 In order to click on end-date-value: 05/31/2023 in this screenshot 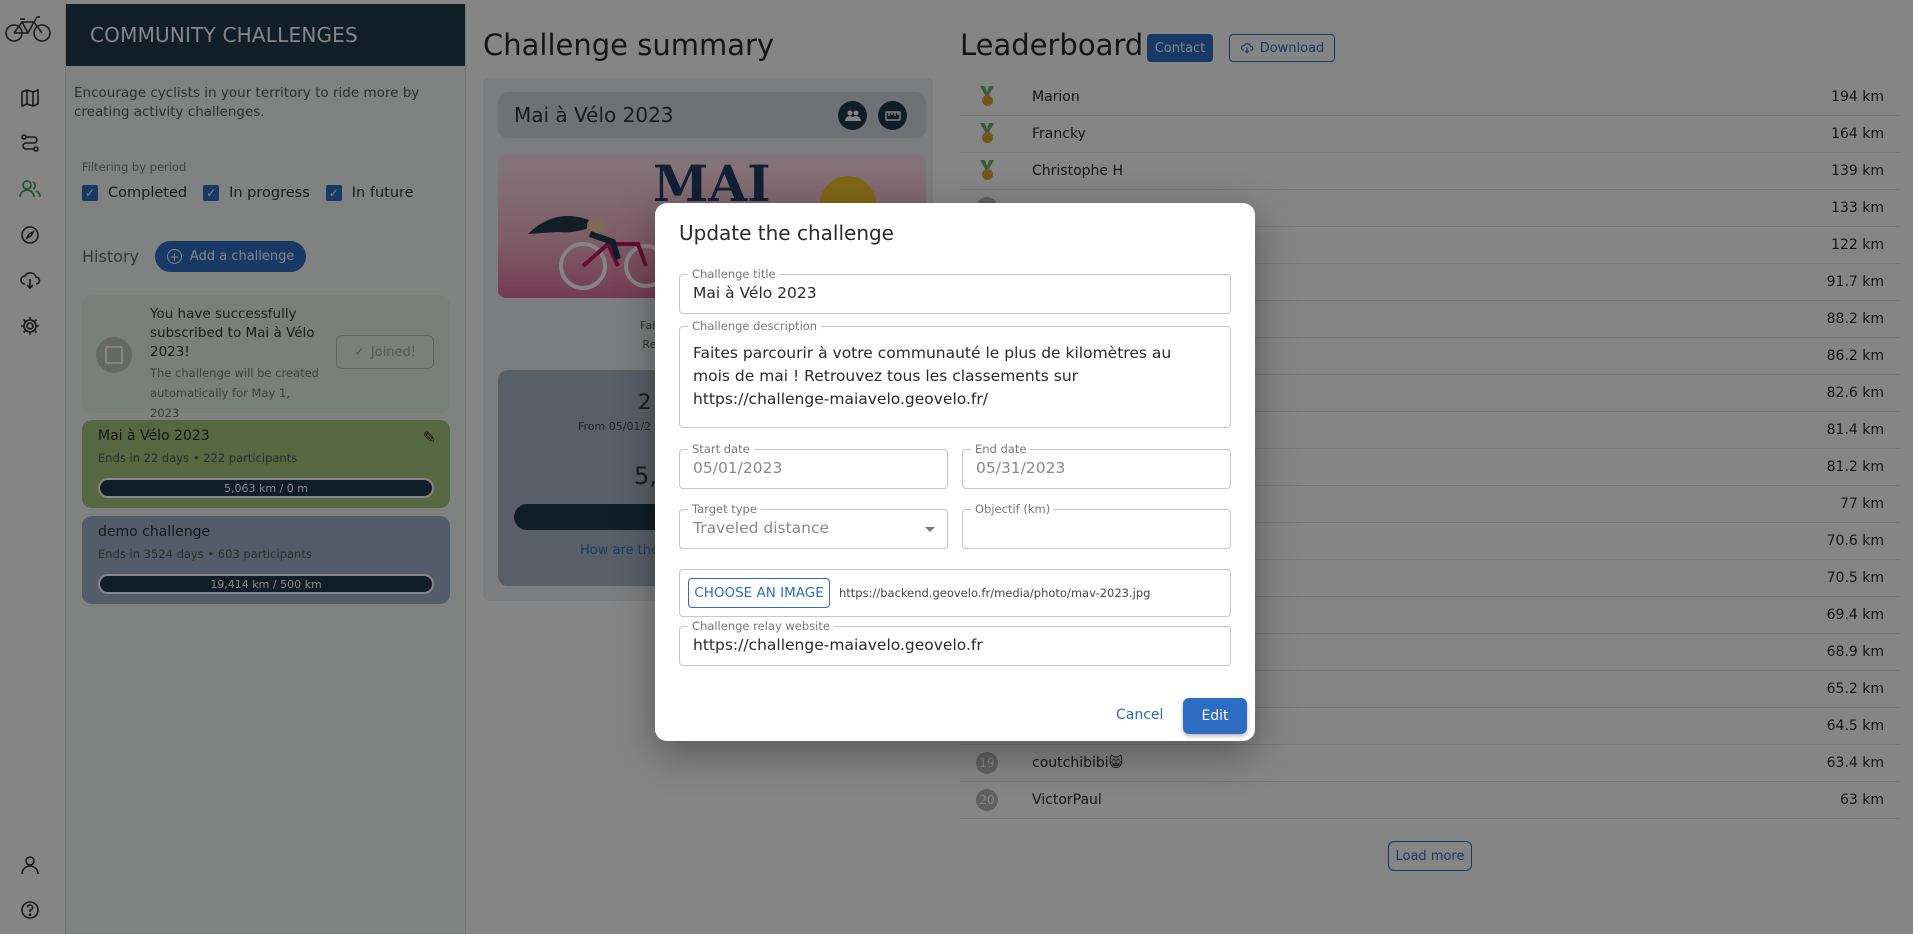, I will do `click(1021, 468)`.